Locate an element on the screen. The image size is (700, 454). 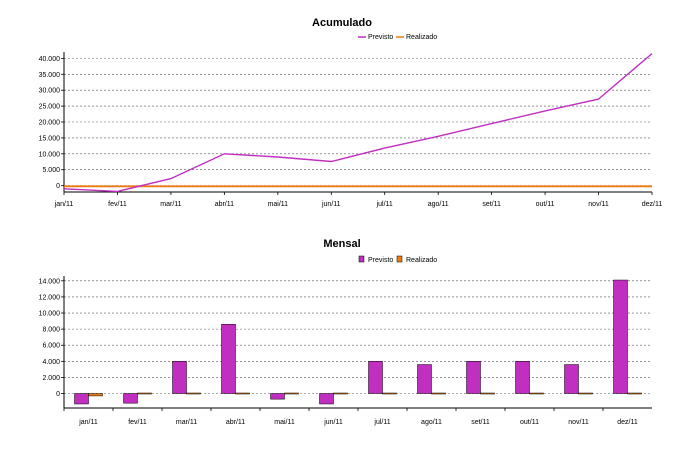
y-tick-label: 35.000 is located at coordinates (50, 75).